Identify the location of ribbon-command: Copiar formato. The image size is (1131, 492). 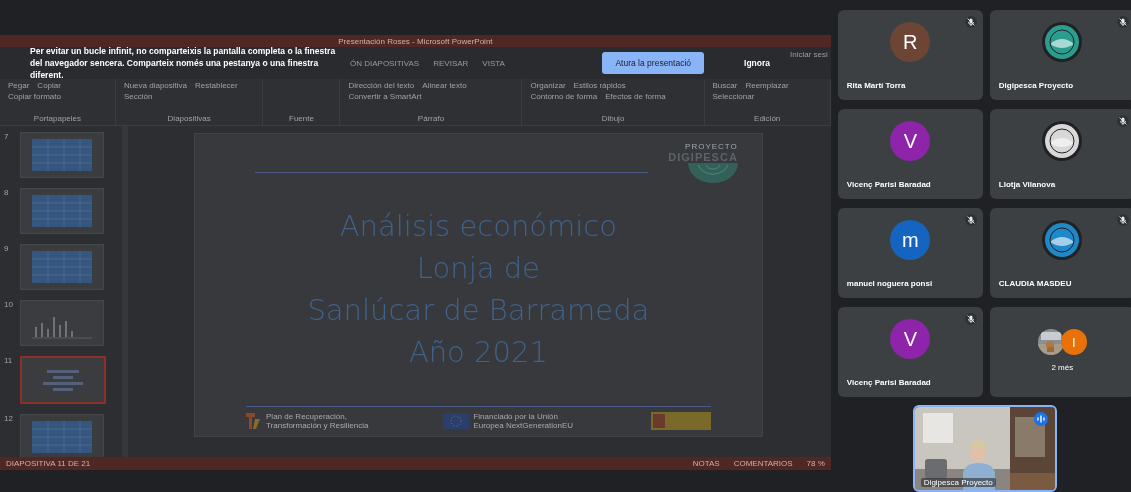
(34, 96).